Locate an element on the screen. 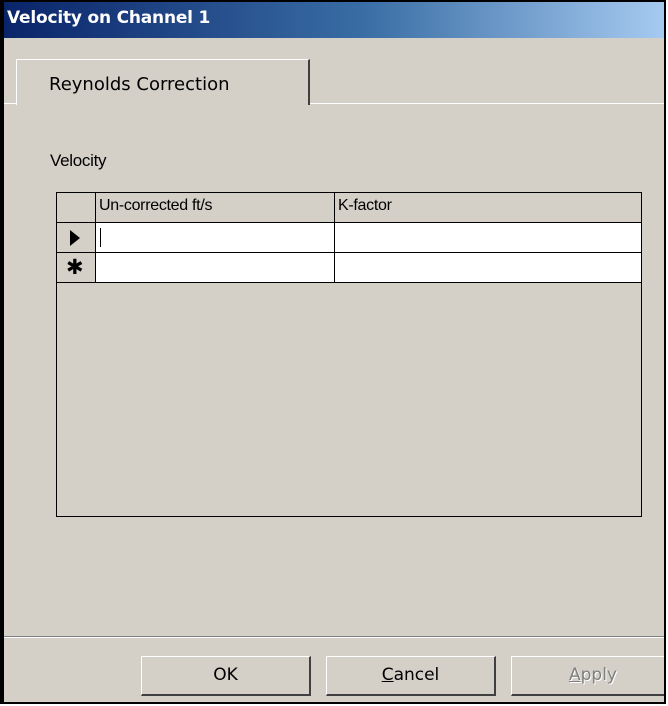  footer-divider-highlight is located at coordinates (334, 637).